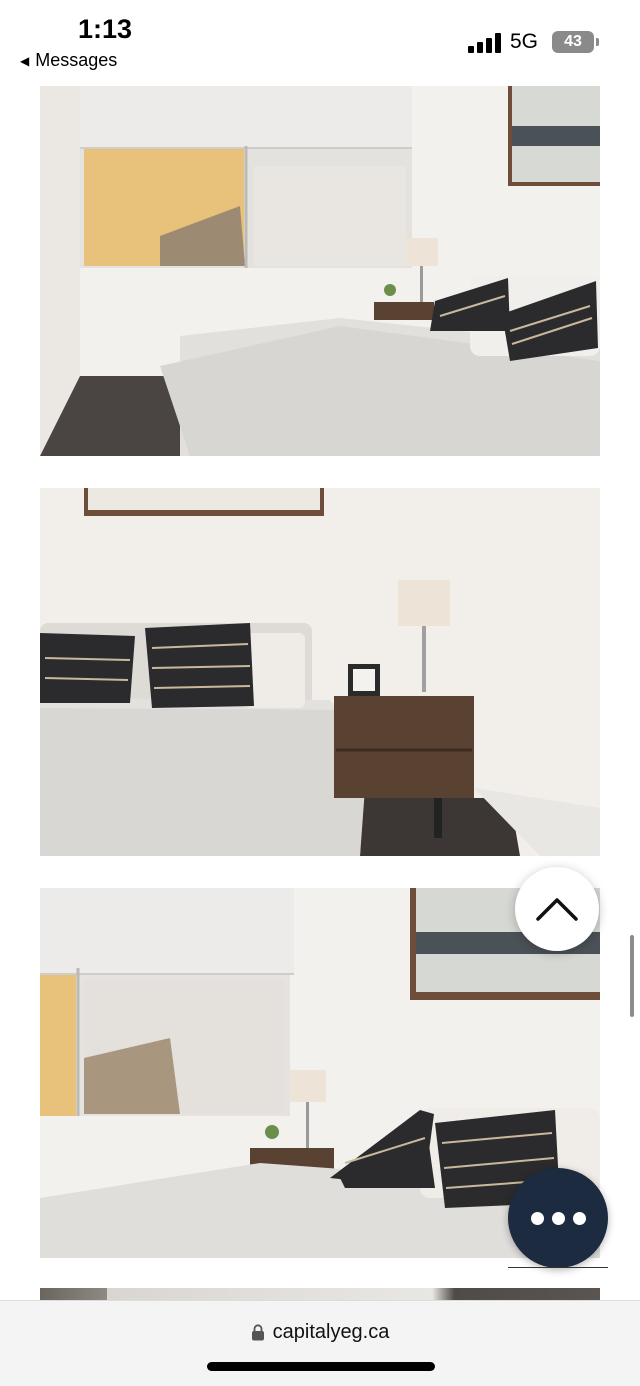 The image size is (640, 1386). I want to click on lock-icon, so click(257, 1332).